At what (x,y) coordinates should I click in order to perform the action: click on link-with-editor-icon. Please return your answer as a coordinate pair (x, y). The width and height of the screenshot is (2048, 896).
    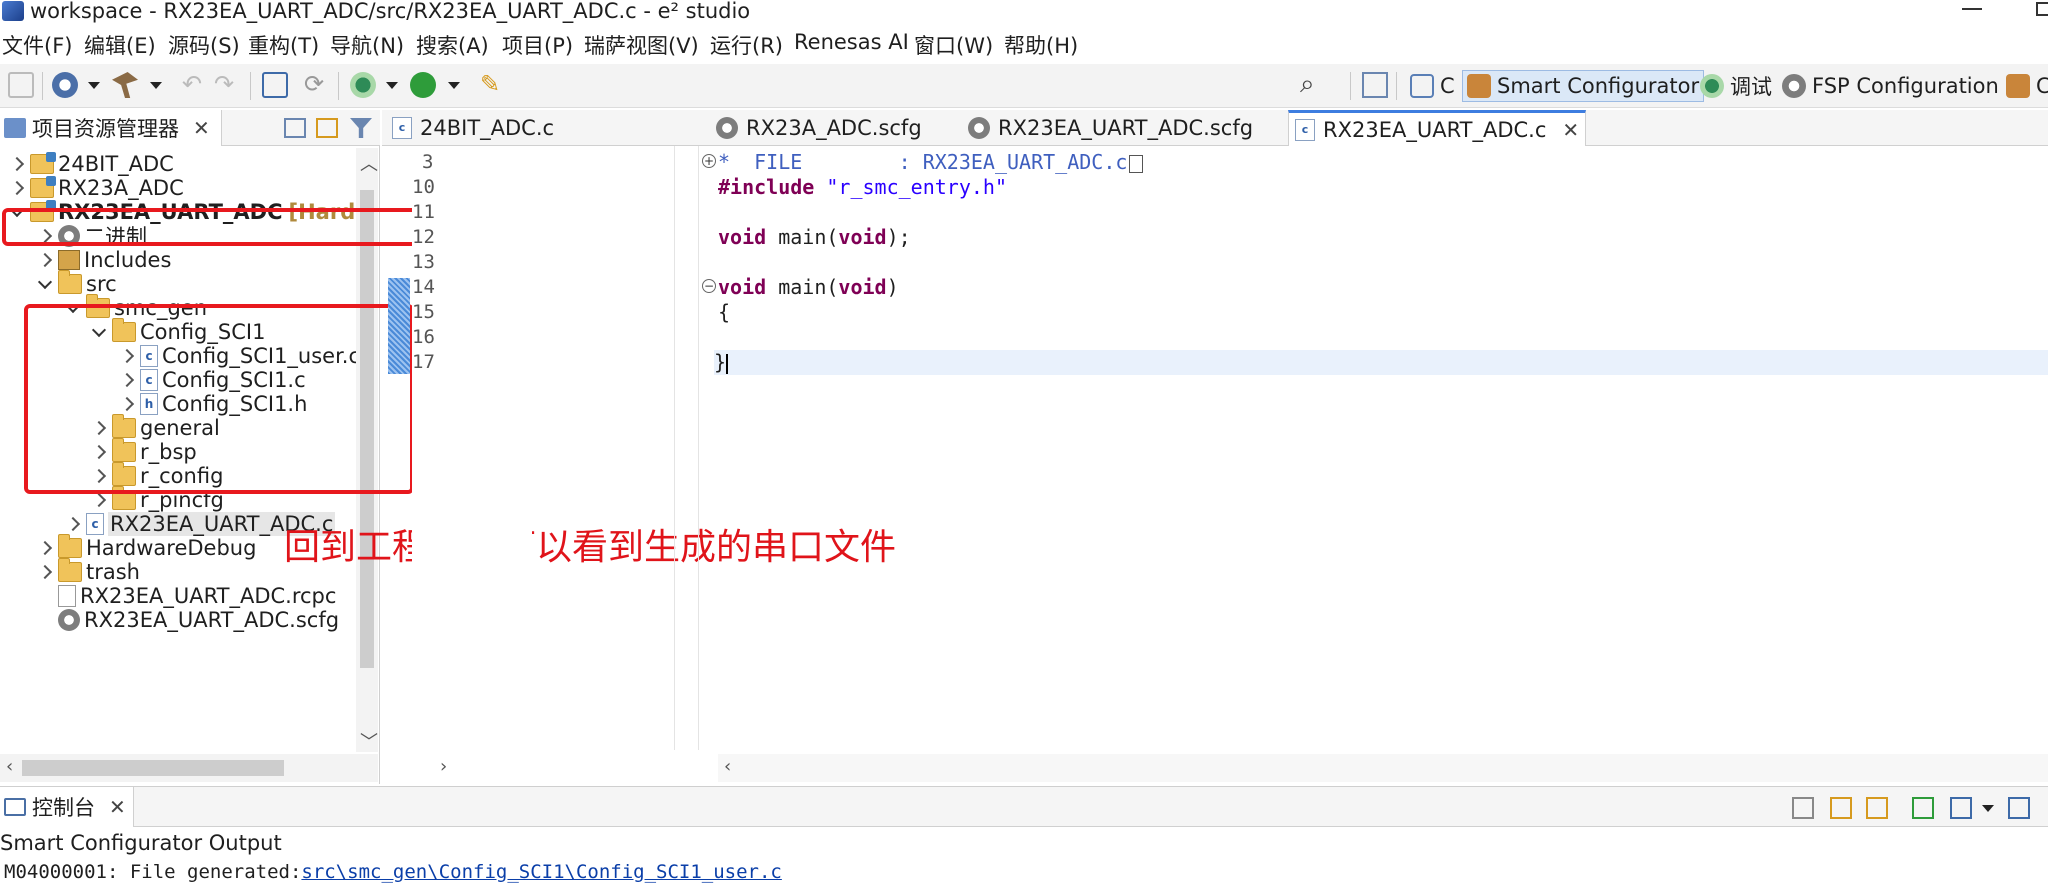
    Looking at the image, I should click on (327, 128).